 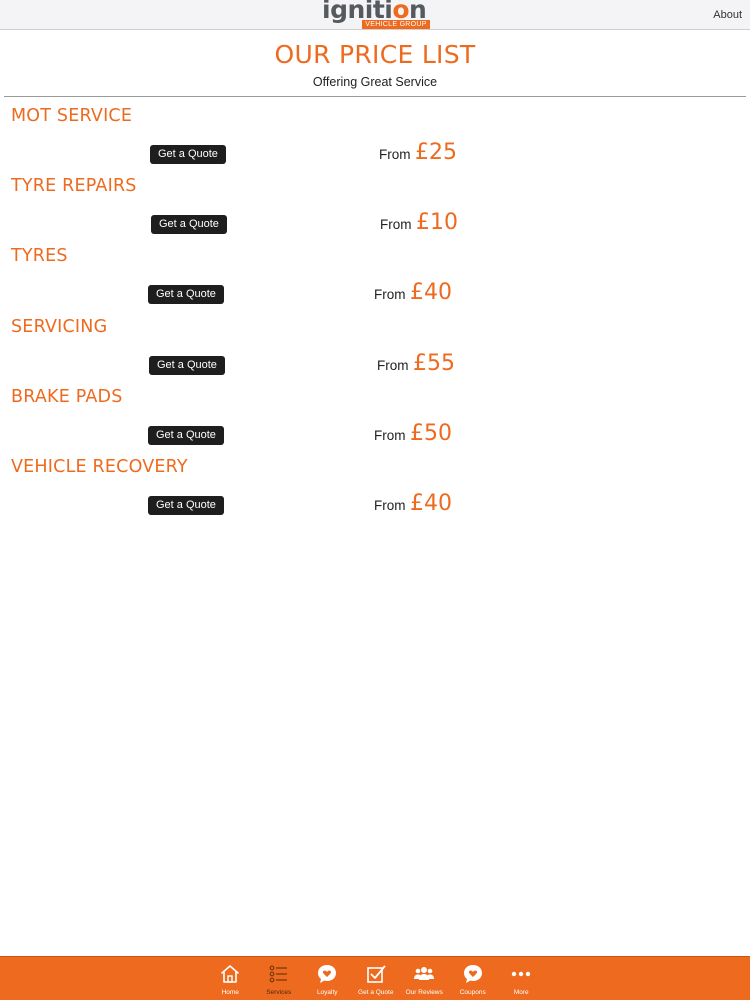 What do you see at coordinates (433, 363) in the screenshot?
I see `price-amount: £55` at bounding box center [433, 363].